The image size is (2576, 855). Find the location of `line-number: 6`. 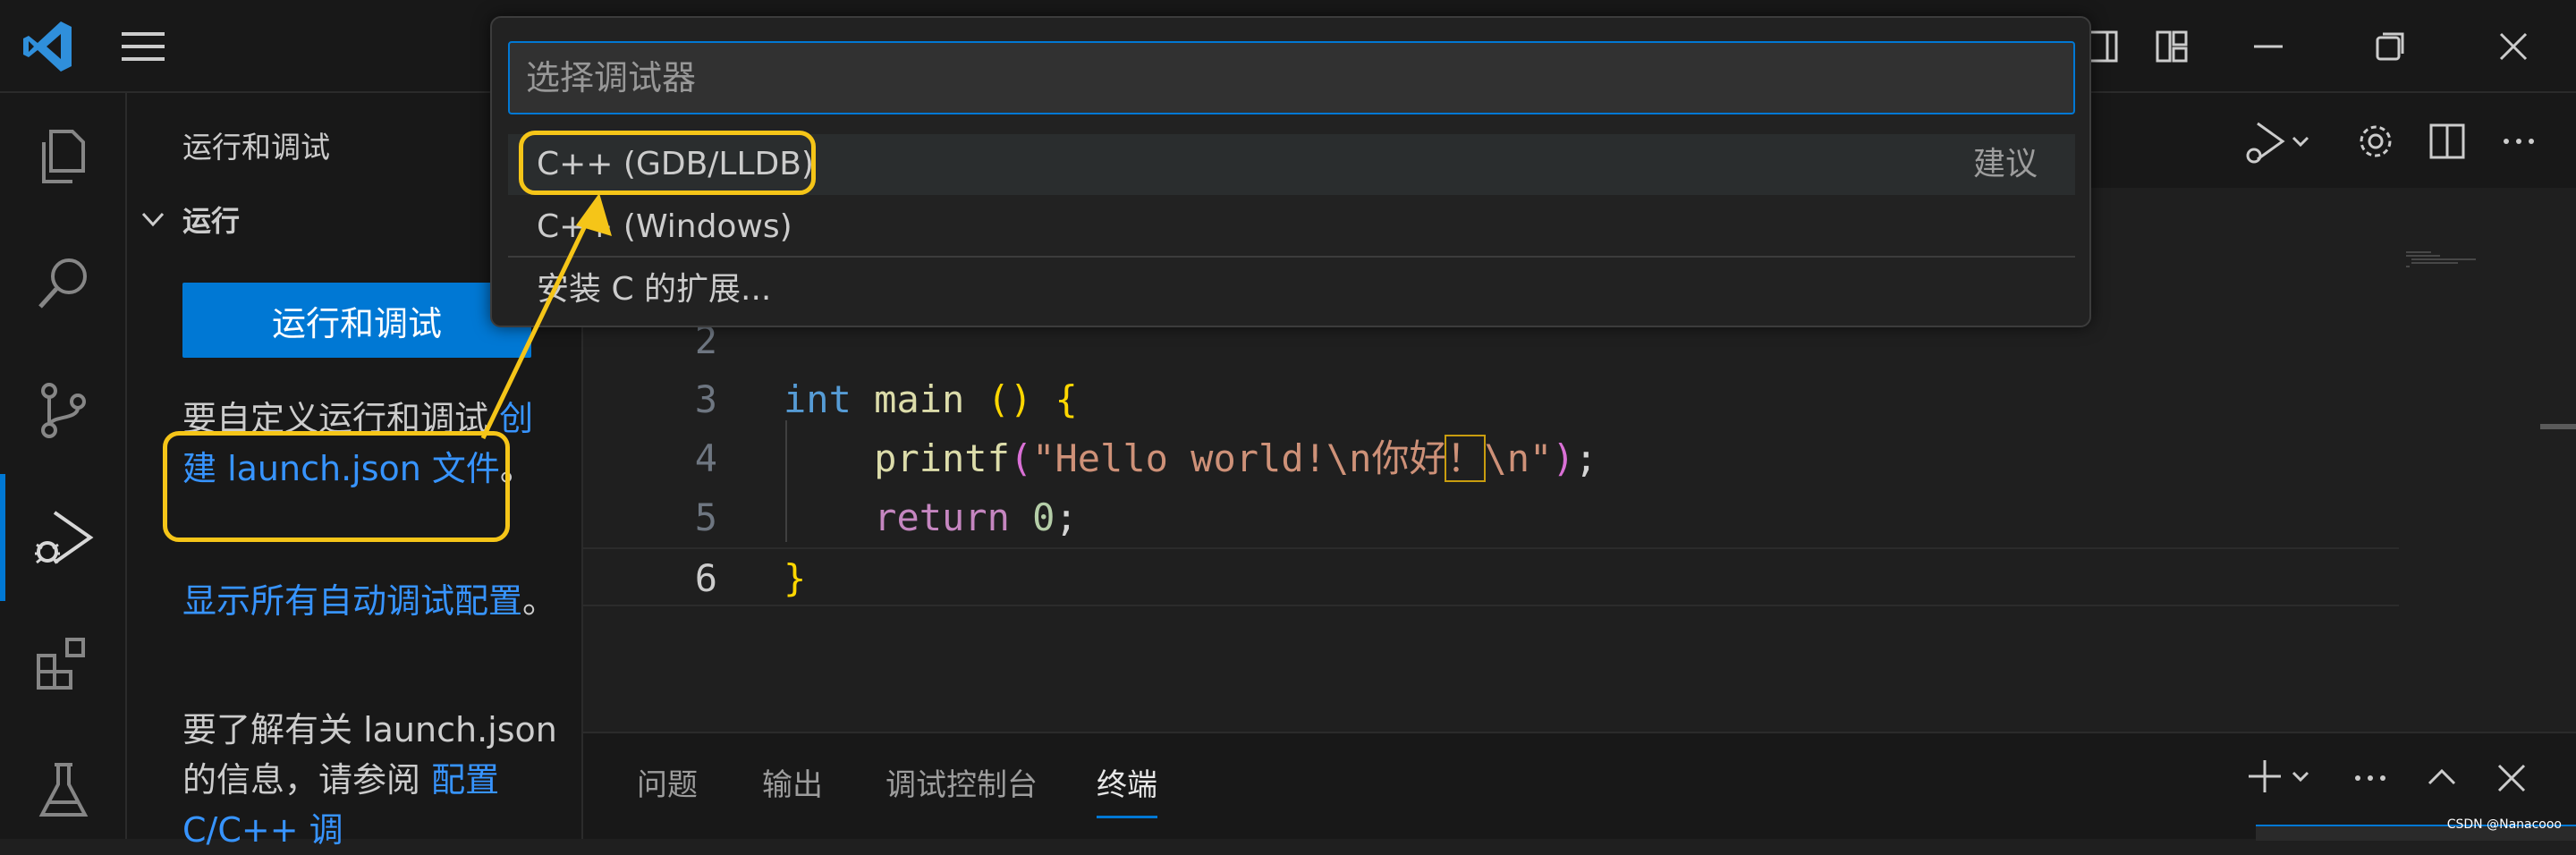

line-number: 6 is located at coordinates (650, 579).